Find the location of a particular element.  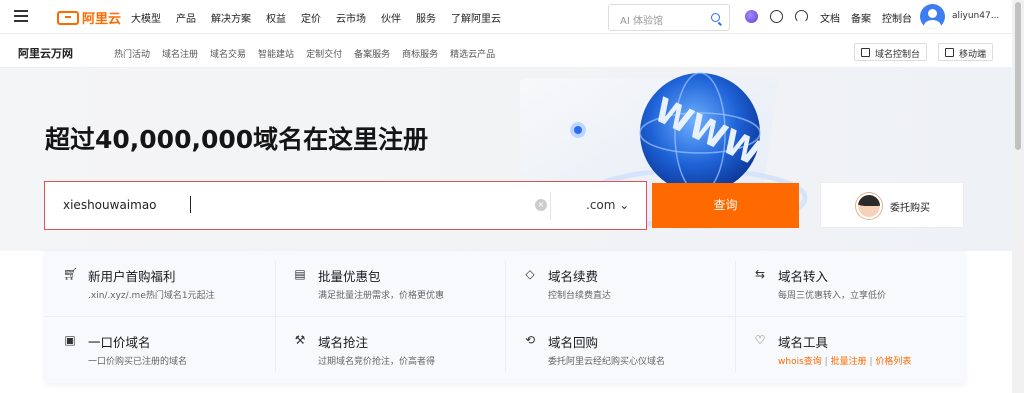

bulk-register-link: 批量注册 is located at coordinates (849, 362).